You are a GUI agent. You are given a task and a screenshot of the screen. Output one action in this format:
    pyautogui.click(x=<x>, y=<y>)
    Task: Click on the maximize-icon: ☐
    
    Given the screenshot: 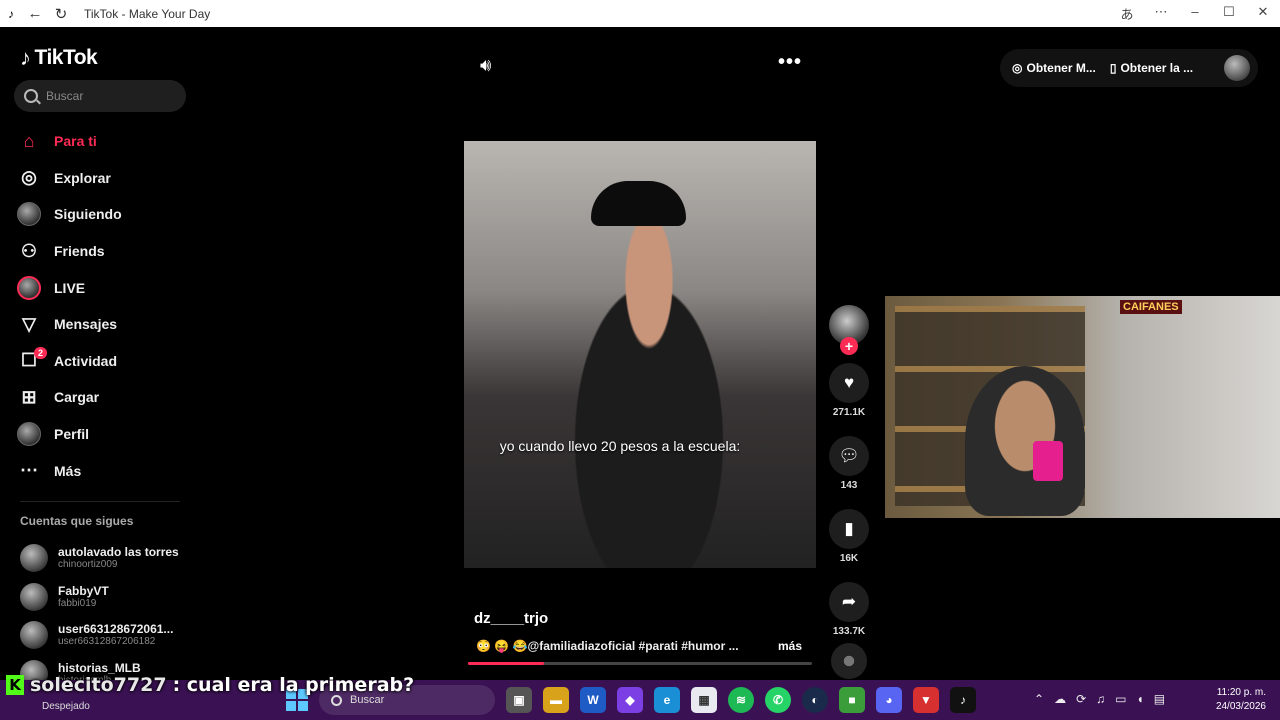 What is the action you would take?
    pyautogui.click(x=1229, y=13)
    